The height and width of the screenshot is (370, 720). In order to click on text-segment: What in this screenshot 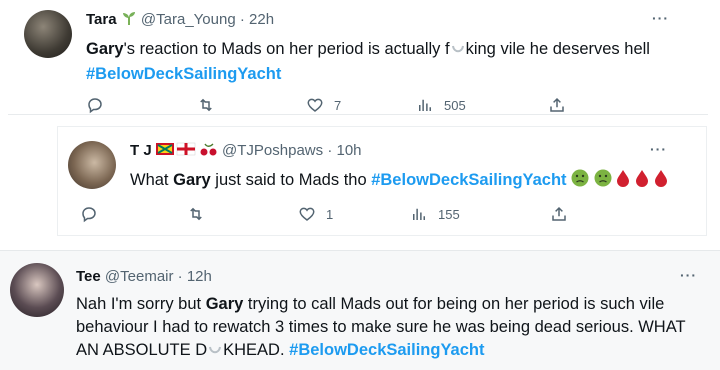, I will do `click(152, 180)`.